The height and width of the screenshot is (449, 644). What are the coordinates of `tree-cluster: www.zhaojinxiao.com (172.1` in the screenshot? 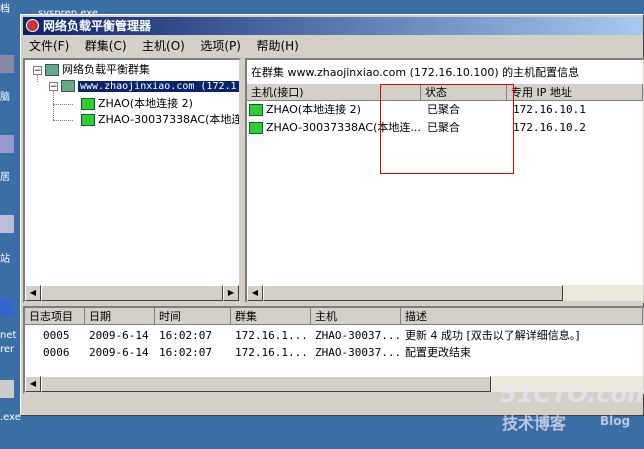 It's located at (150, 86).